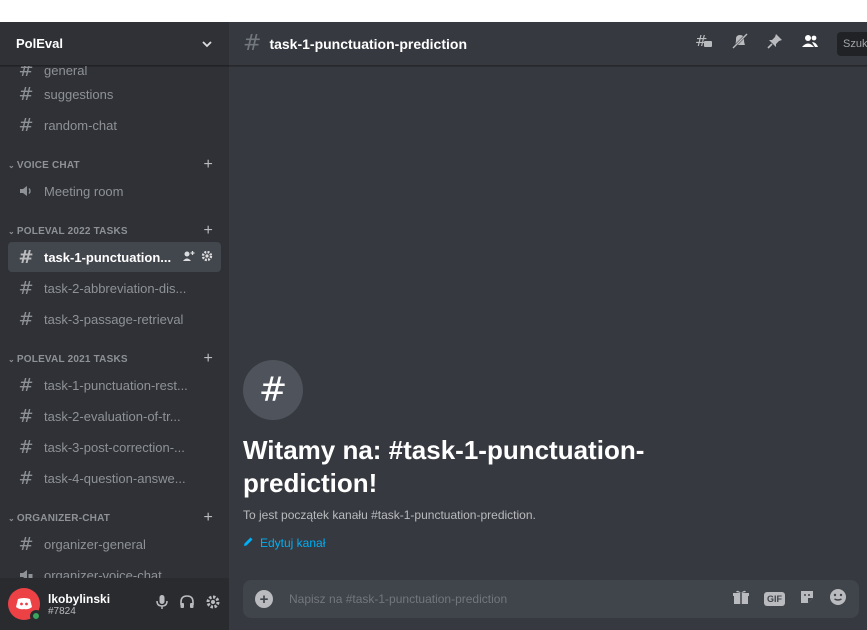 Image resolution: width=867 pixels, height=630 pixels. Describe the element at coordinates (114, 72) in the screenshot. I see `channel-general: # general` at that location.